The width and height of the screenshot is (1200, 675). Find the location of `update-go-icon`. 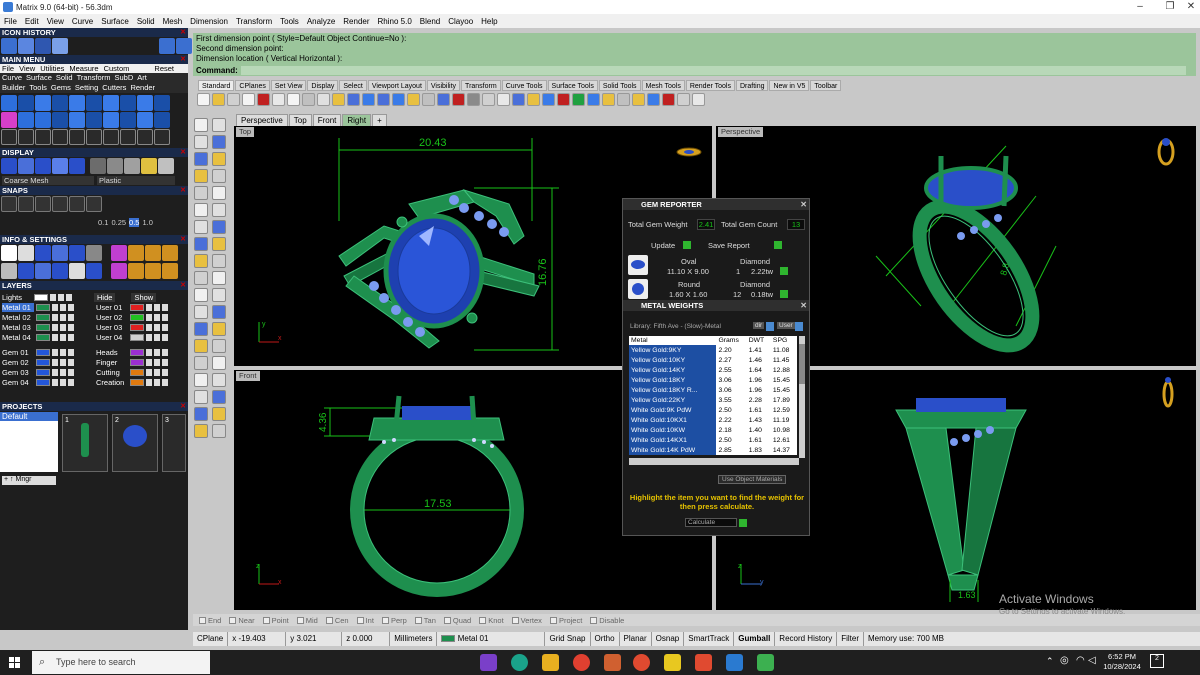

update-go-icon is located at coordinates (687, 245).